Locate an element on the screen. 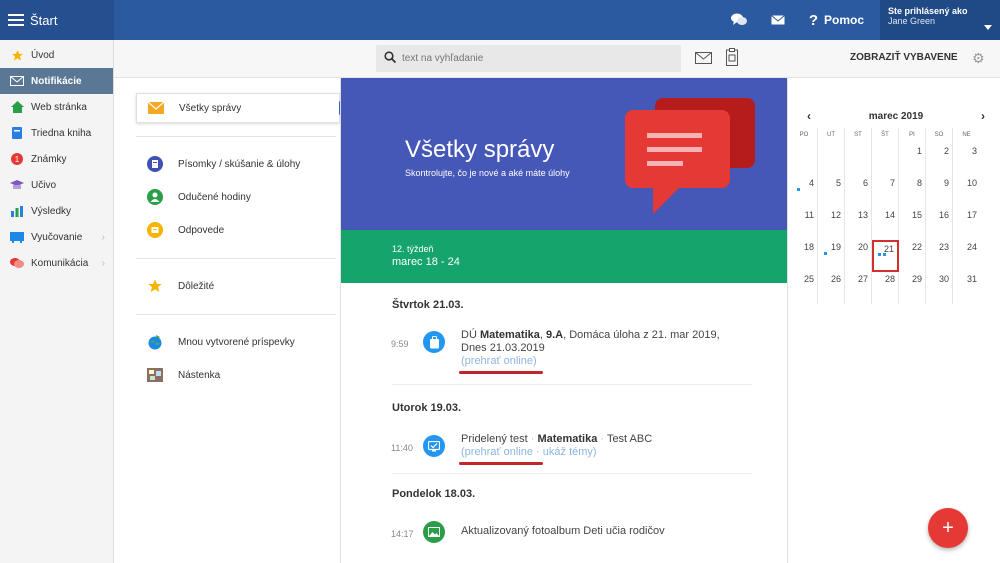 This screenshot has height=563, width=1000. calendar-day: 4 is located at coordinates (804, 192).